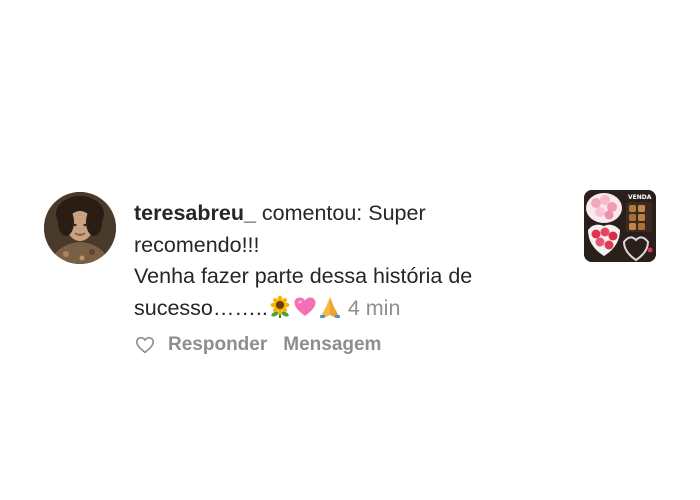  Describe the element at coordinates (620, 226) in the screenshot. I see `post-thumbnail: VENDA` at that location.